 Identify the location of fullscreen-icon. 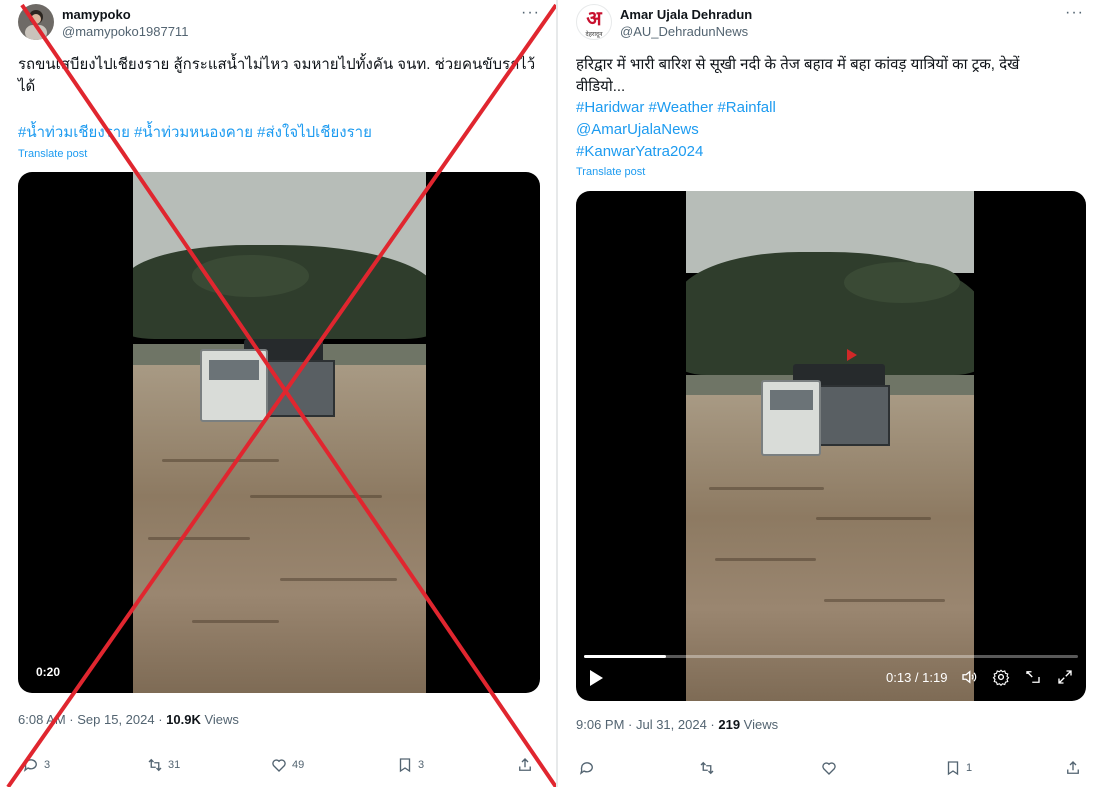
(1065, 679).